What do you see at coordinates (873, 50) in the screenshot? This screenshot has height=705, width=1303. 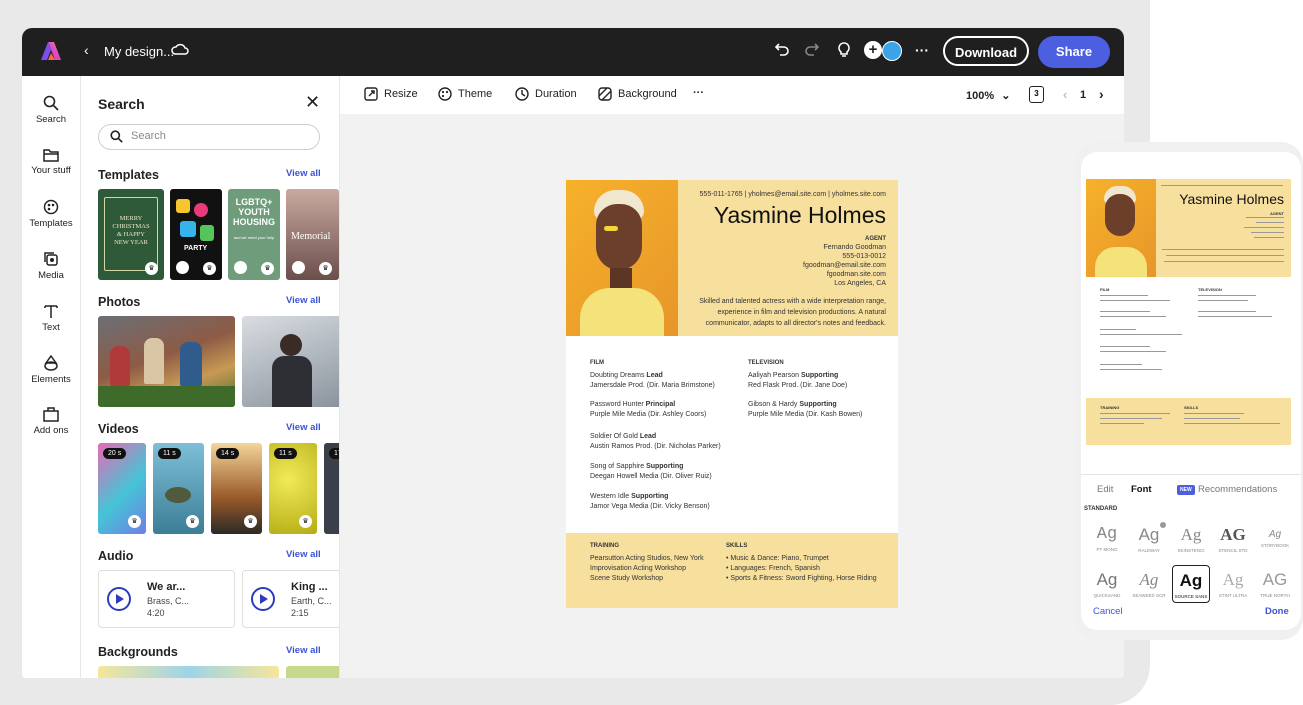 I see `invite-button: +` at bounding box center [873, 50].